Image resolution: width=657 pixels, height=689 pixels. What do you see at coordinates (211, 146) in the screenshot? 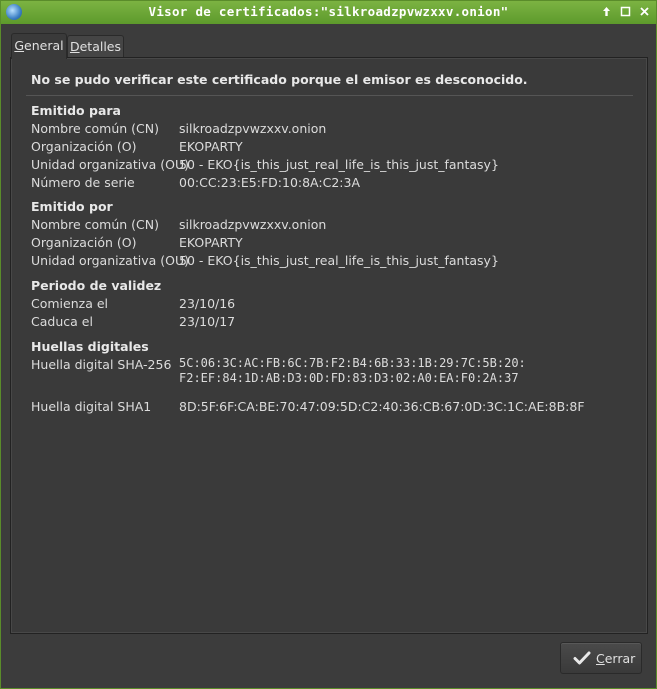
I see `issued-to-o-value: EKOPARTY` at bounding box center [211, 146].